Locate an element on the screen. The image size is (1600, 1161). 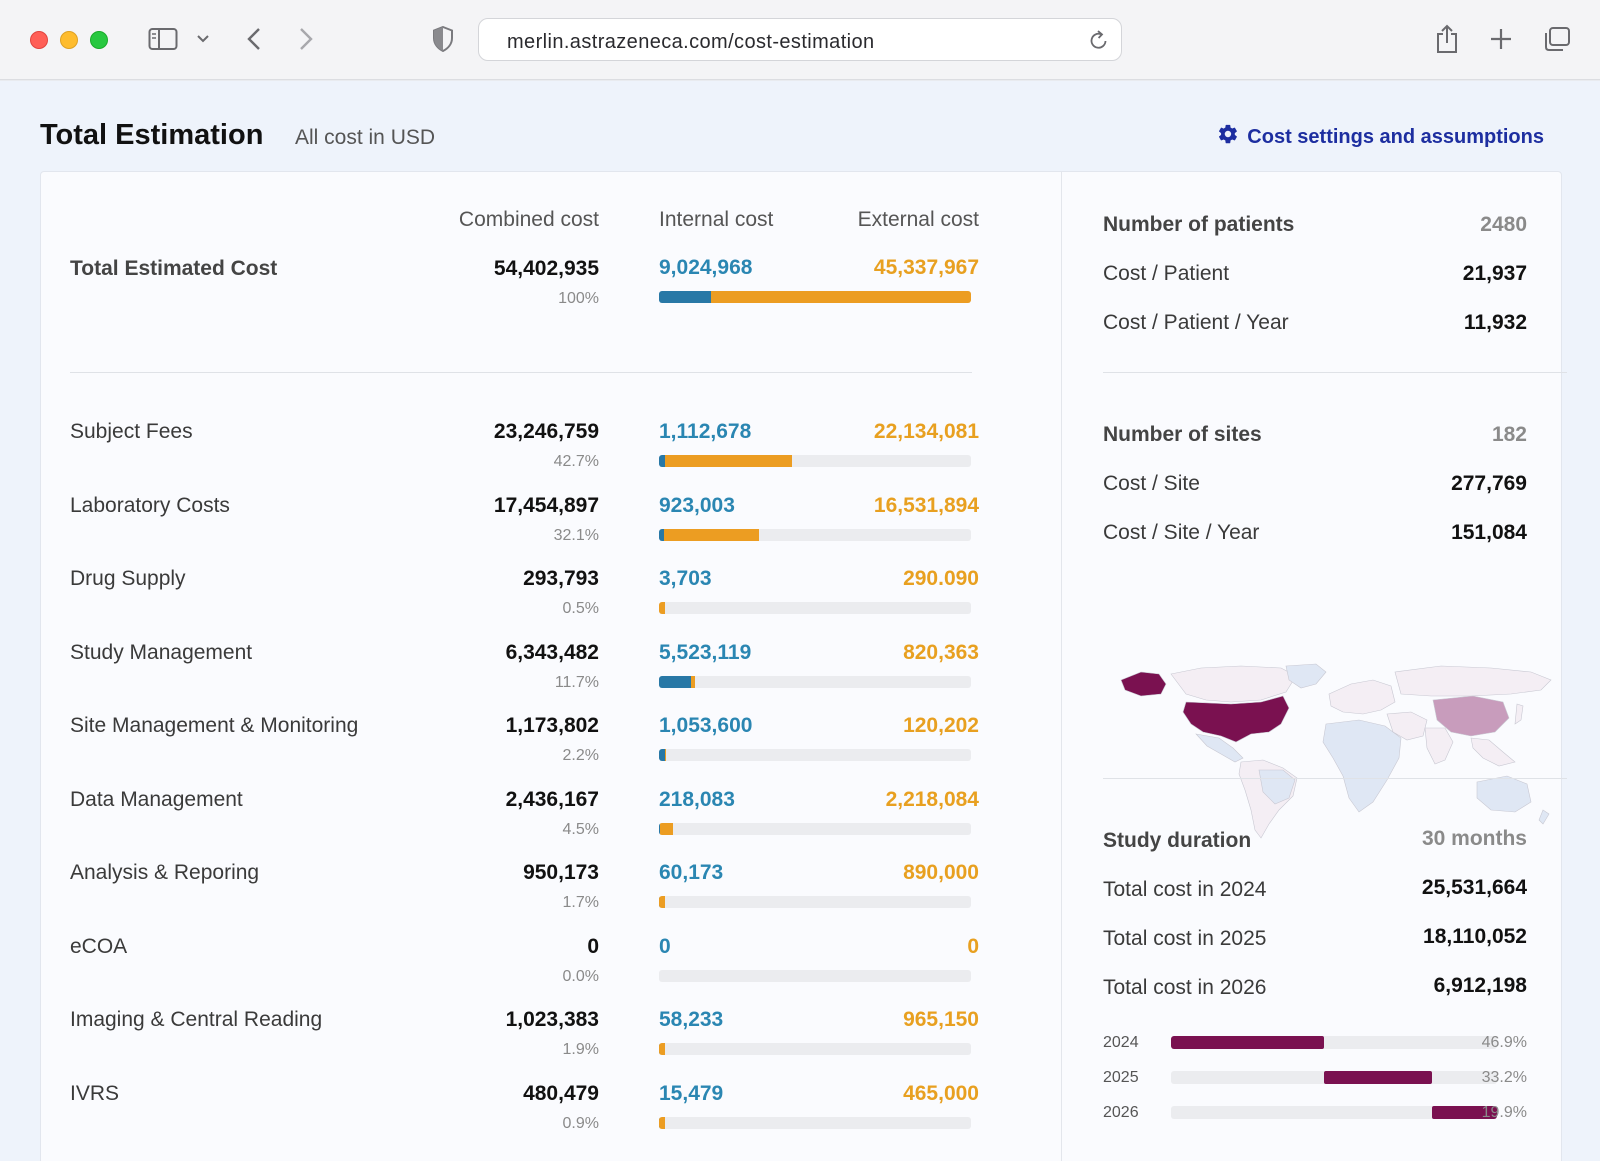
year-bar-label: 2024 is located at coordinates (1121, 1042).